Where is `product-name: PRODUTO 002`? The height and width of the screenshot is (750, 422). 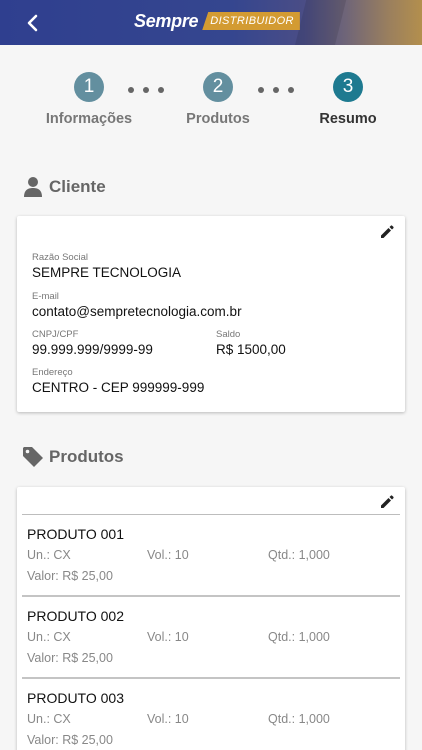 product-name: PRODUTO 002 is located at coordinates (75, 616).